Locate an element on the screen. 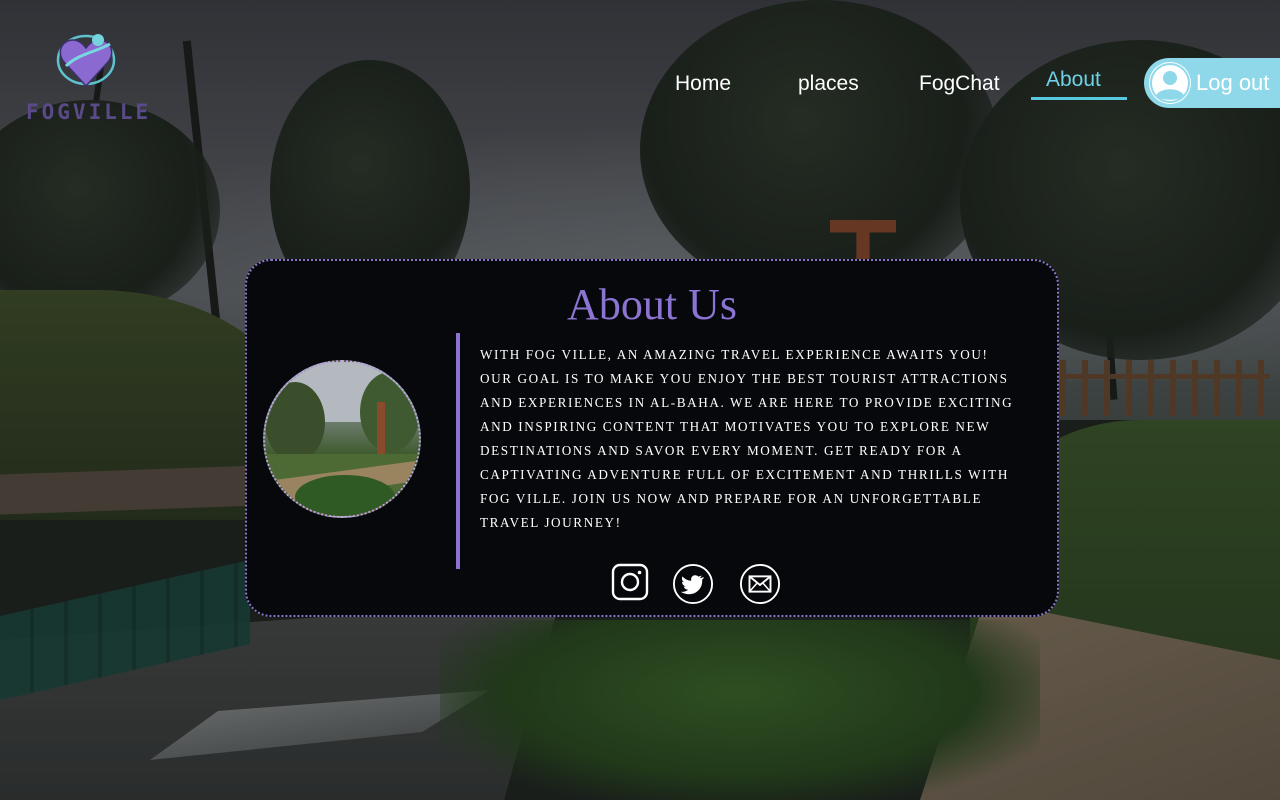  main-nav: Home places FogChat About is located at coordinates (640, 86).